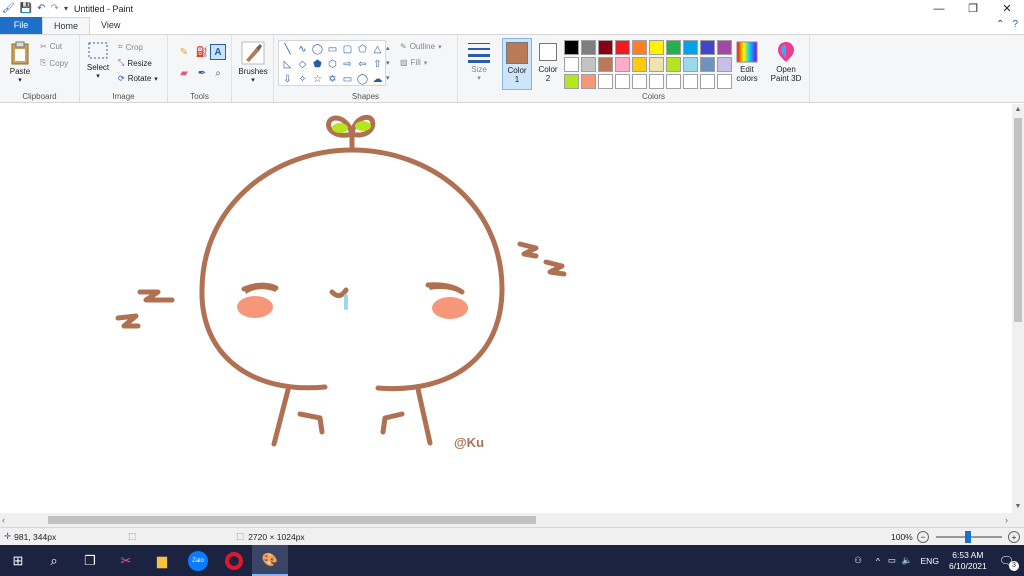 Image resolution: width=1024 pixels, height=576 pixels. Describe the element at coordinates (54, 560) in the screenshot. I see `search-icon: ⌕` at that location.